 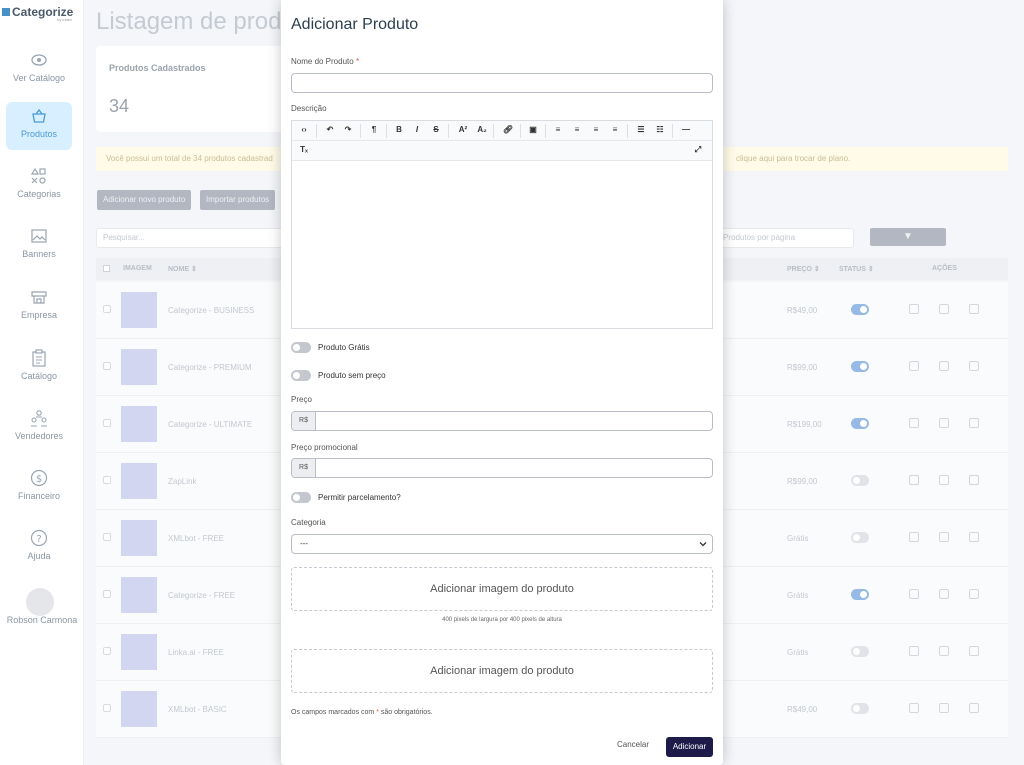 I want to click on col-status: STATUS ⇕, so click(x=856, y=269).